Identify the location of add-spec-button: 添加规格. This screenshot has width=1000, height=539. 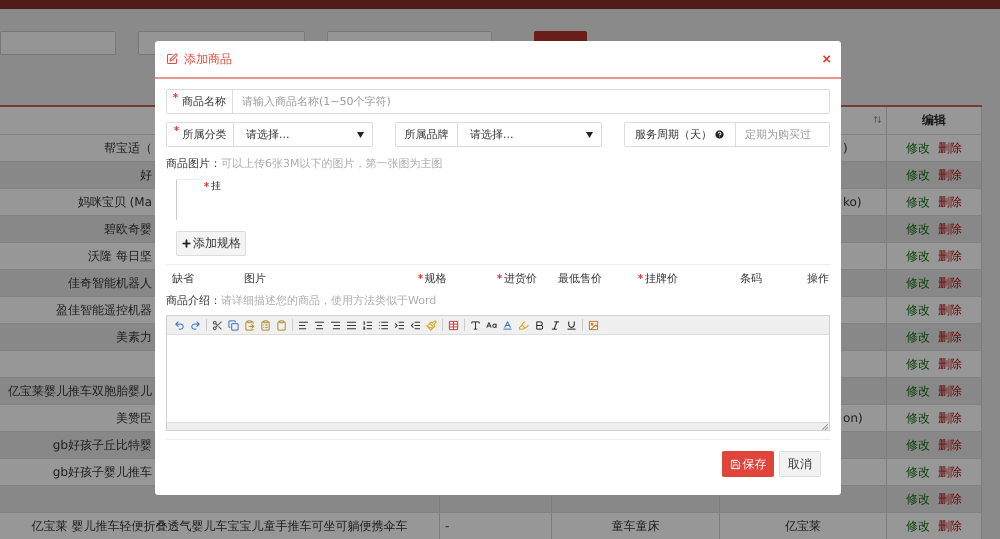
(211, 243).